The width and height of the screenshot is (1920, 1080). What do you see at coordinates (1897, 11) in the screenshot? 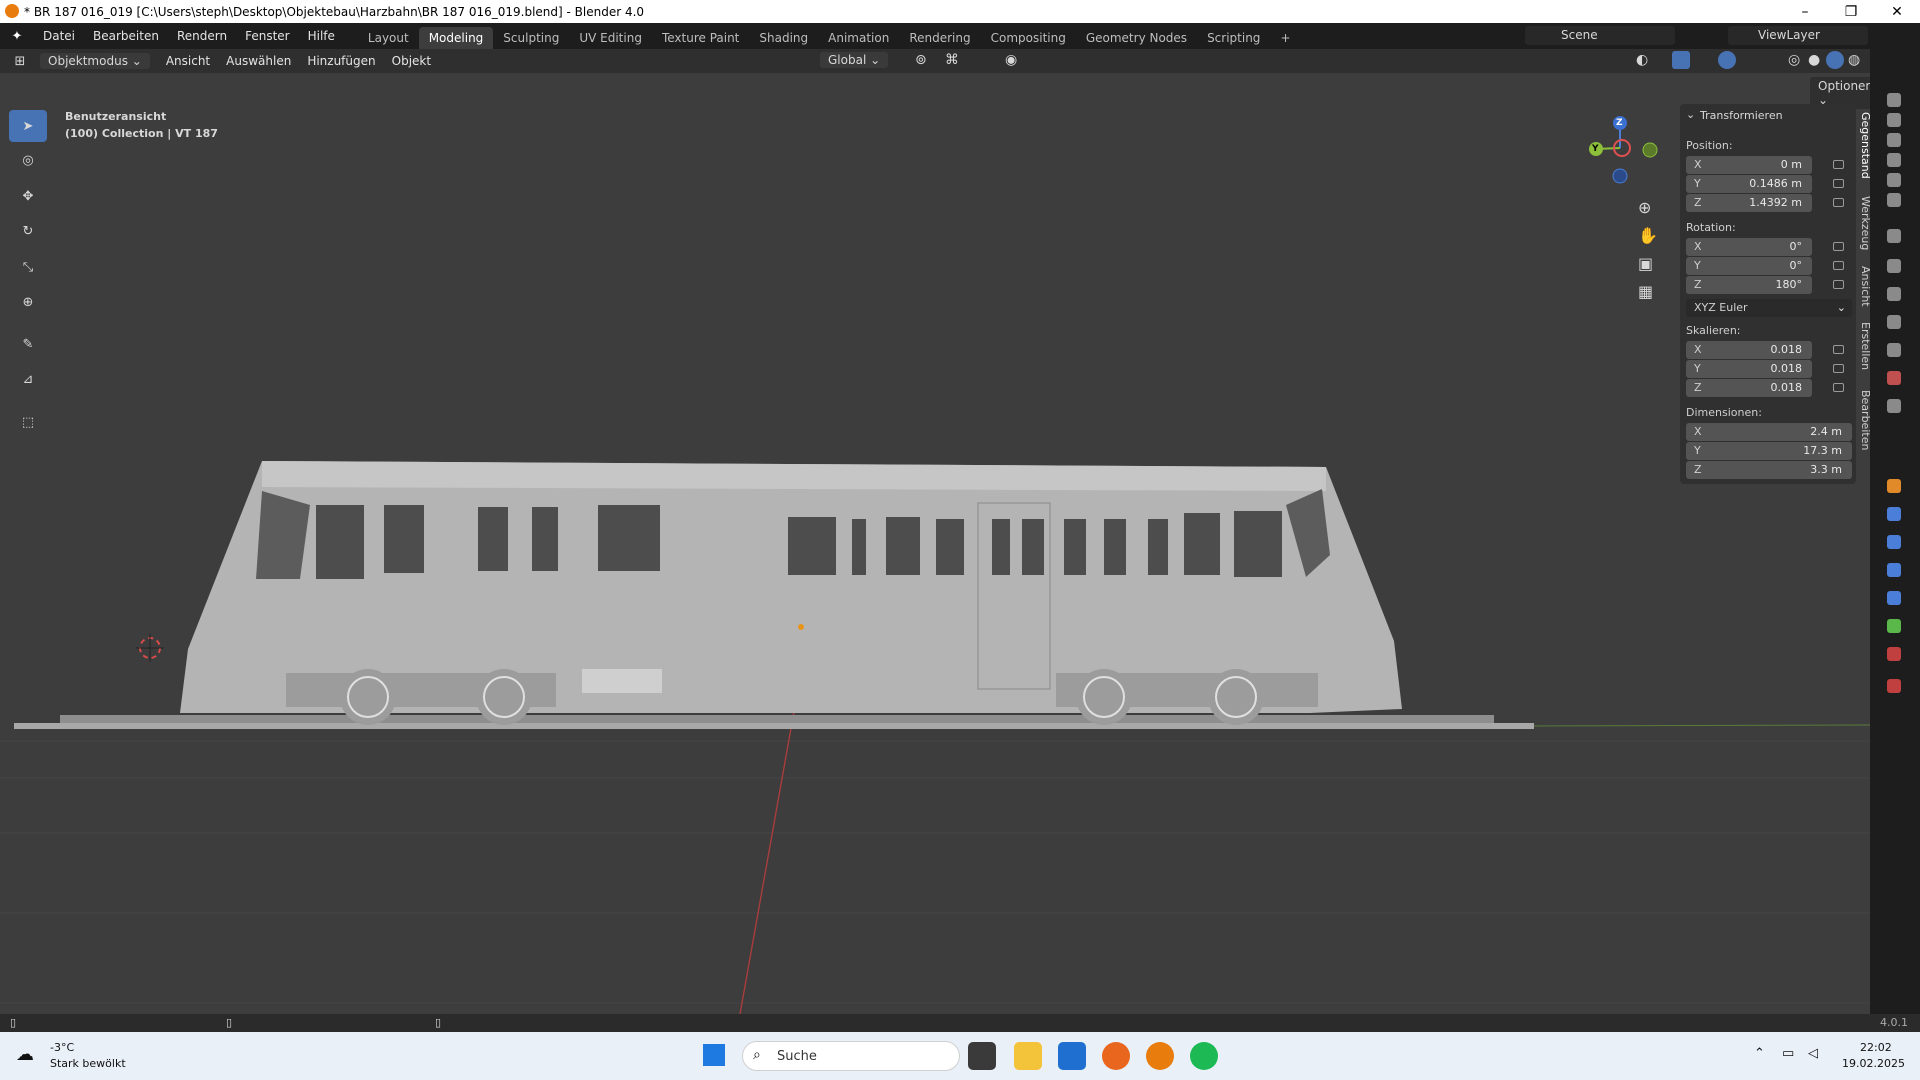
I see `close-button: ✕` at bounding box center [1897, 11].